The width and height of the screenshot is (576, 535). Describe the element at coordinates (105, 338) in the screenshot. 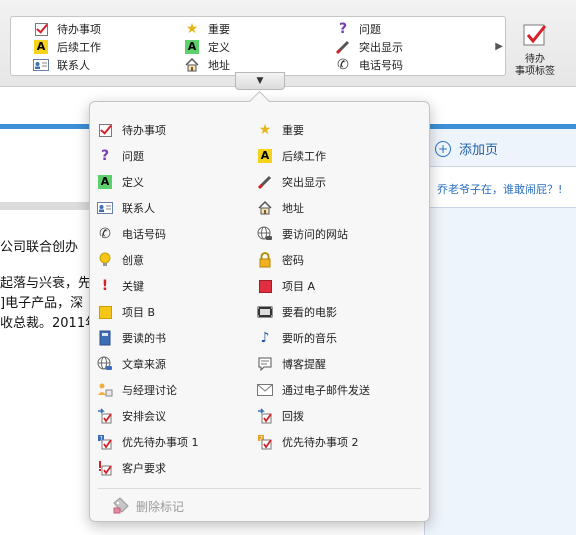

I see `book-icon` at that location.